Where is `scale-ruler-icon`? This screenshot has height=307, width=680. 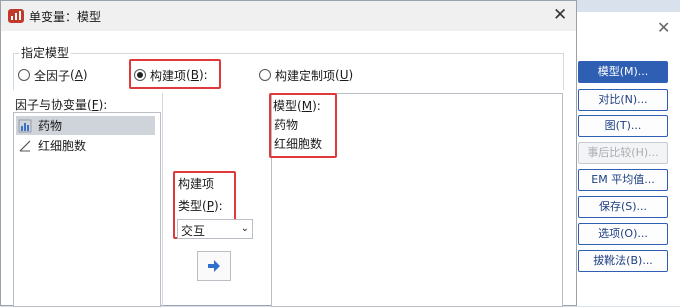 scale-ruler-icon is located at coordinates (25, 145).